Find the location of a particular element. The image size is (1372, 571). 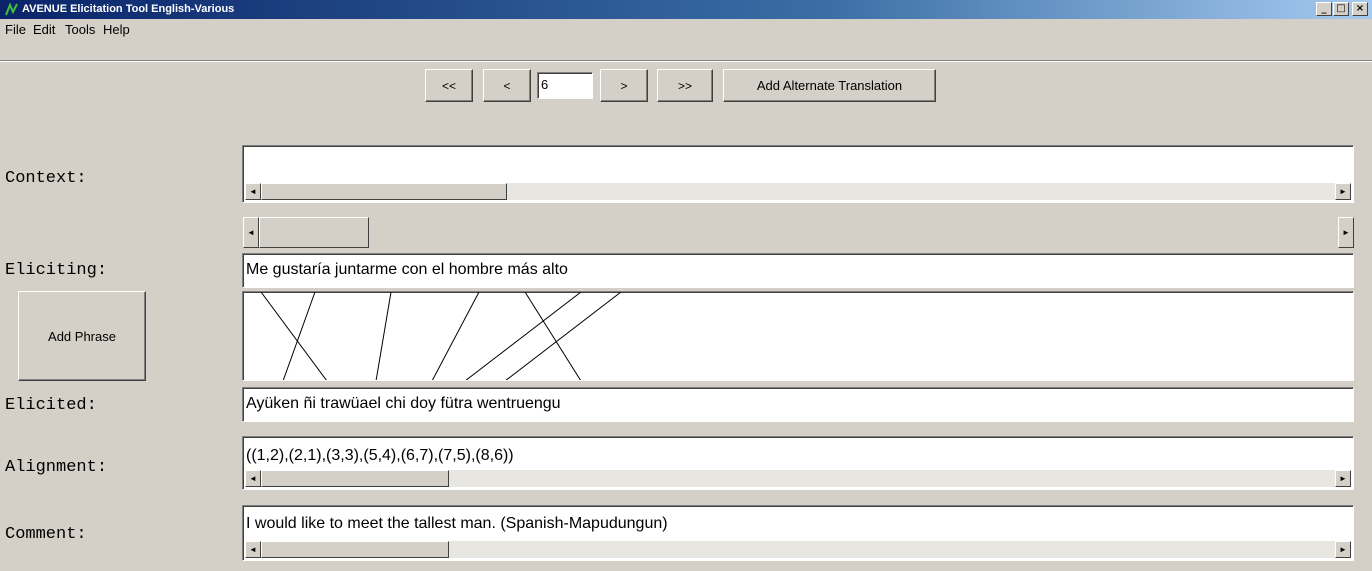

menu-file: File is located at coordinates (15, 29).